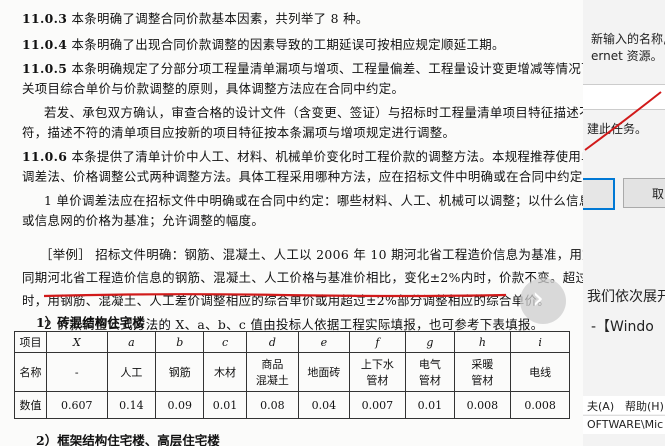  What do you see at coordinates (45, 68) in the screenshot?
I see `clause-number: 11.0.5` at bounding box center [45, 68].